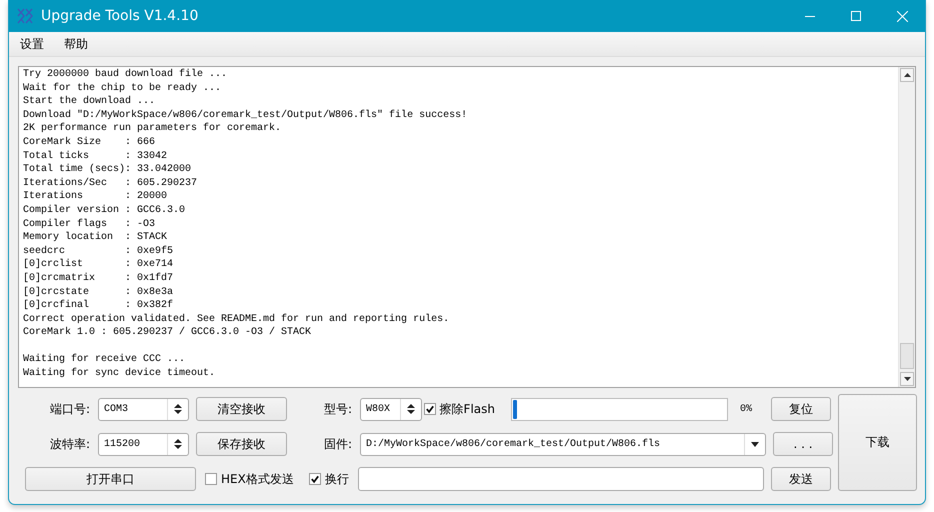  Describe the element at coordinates (907, 75) in the screenshot. I see `scroll-up-icon` at that location.